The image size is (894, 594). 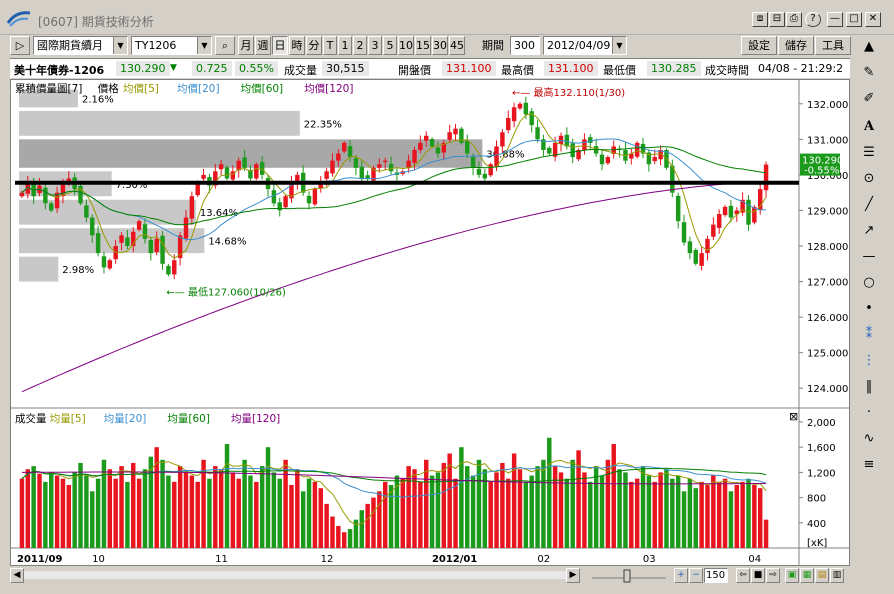 I want to click on settings-button: 設定, so click(x=759, y=45).